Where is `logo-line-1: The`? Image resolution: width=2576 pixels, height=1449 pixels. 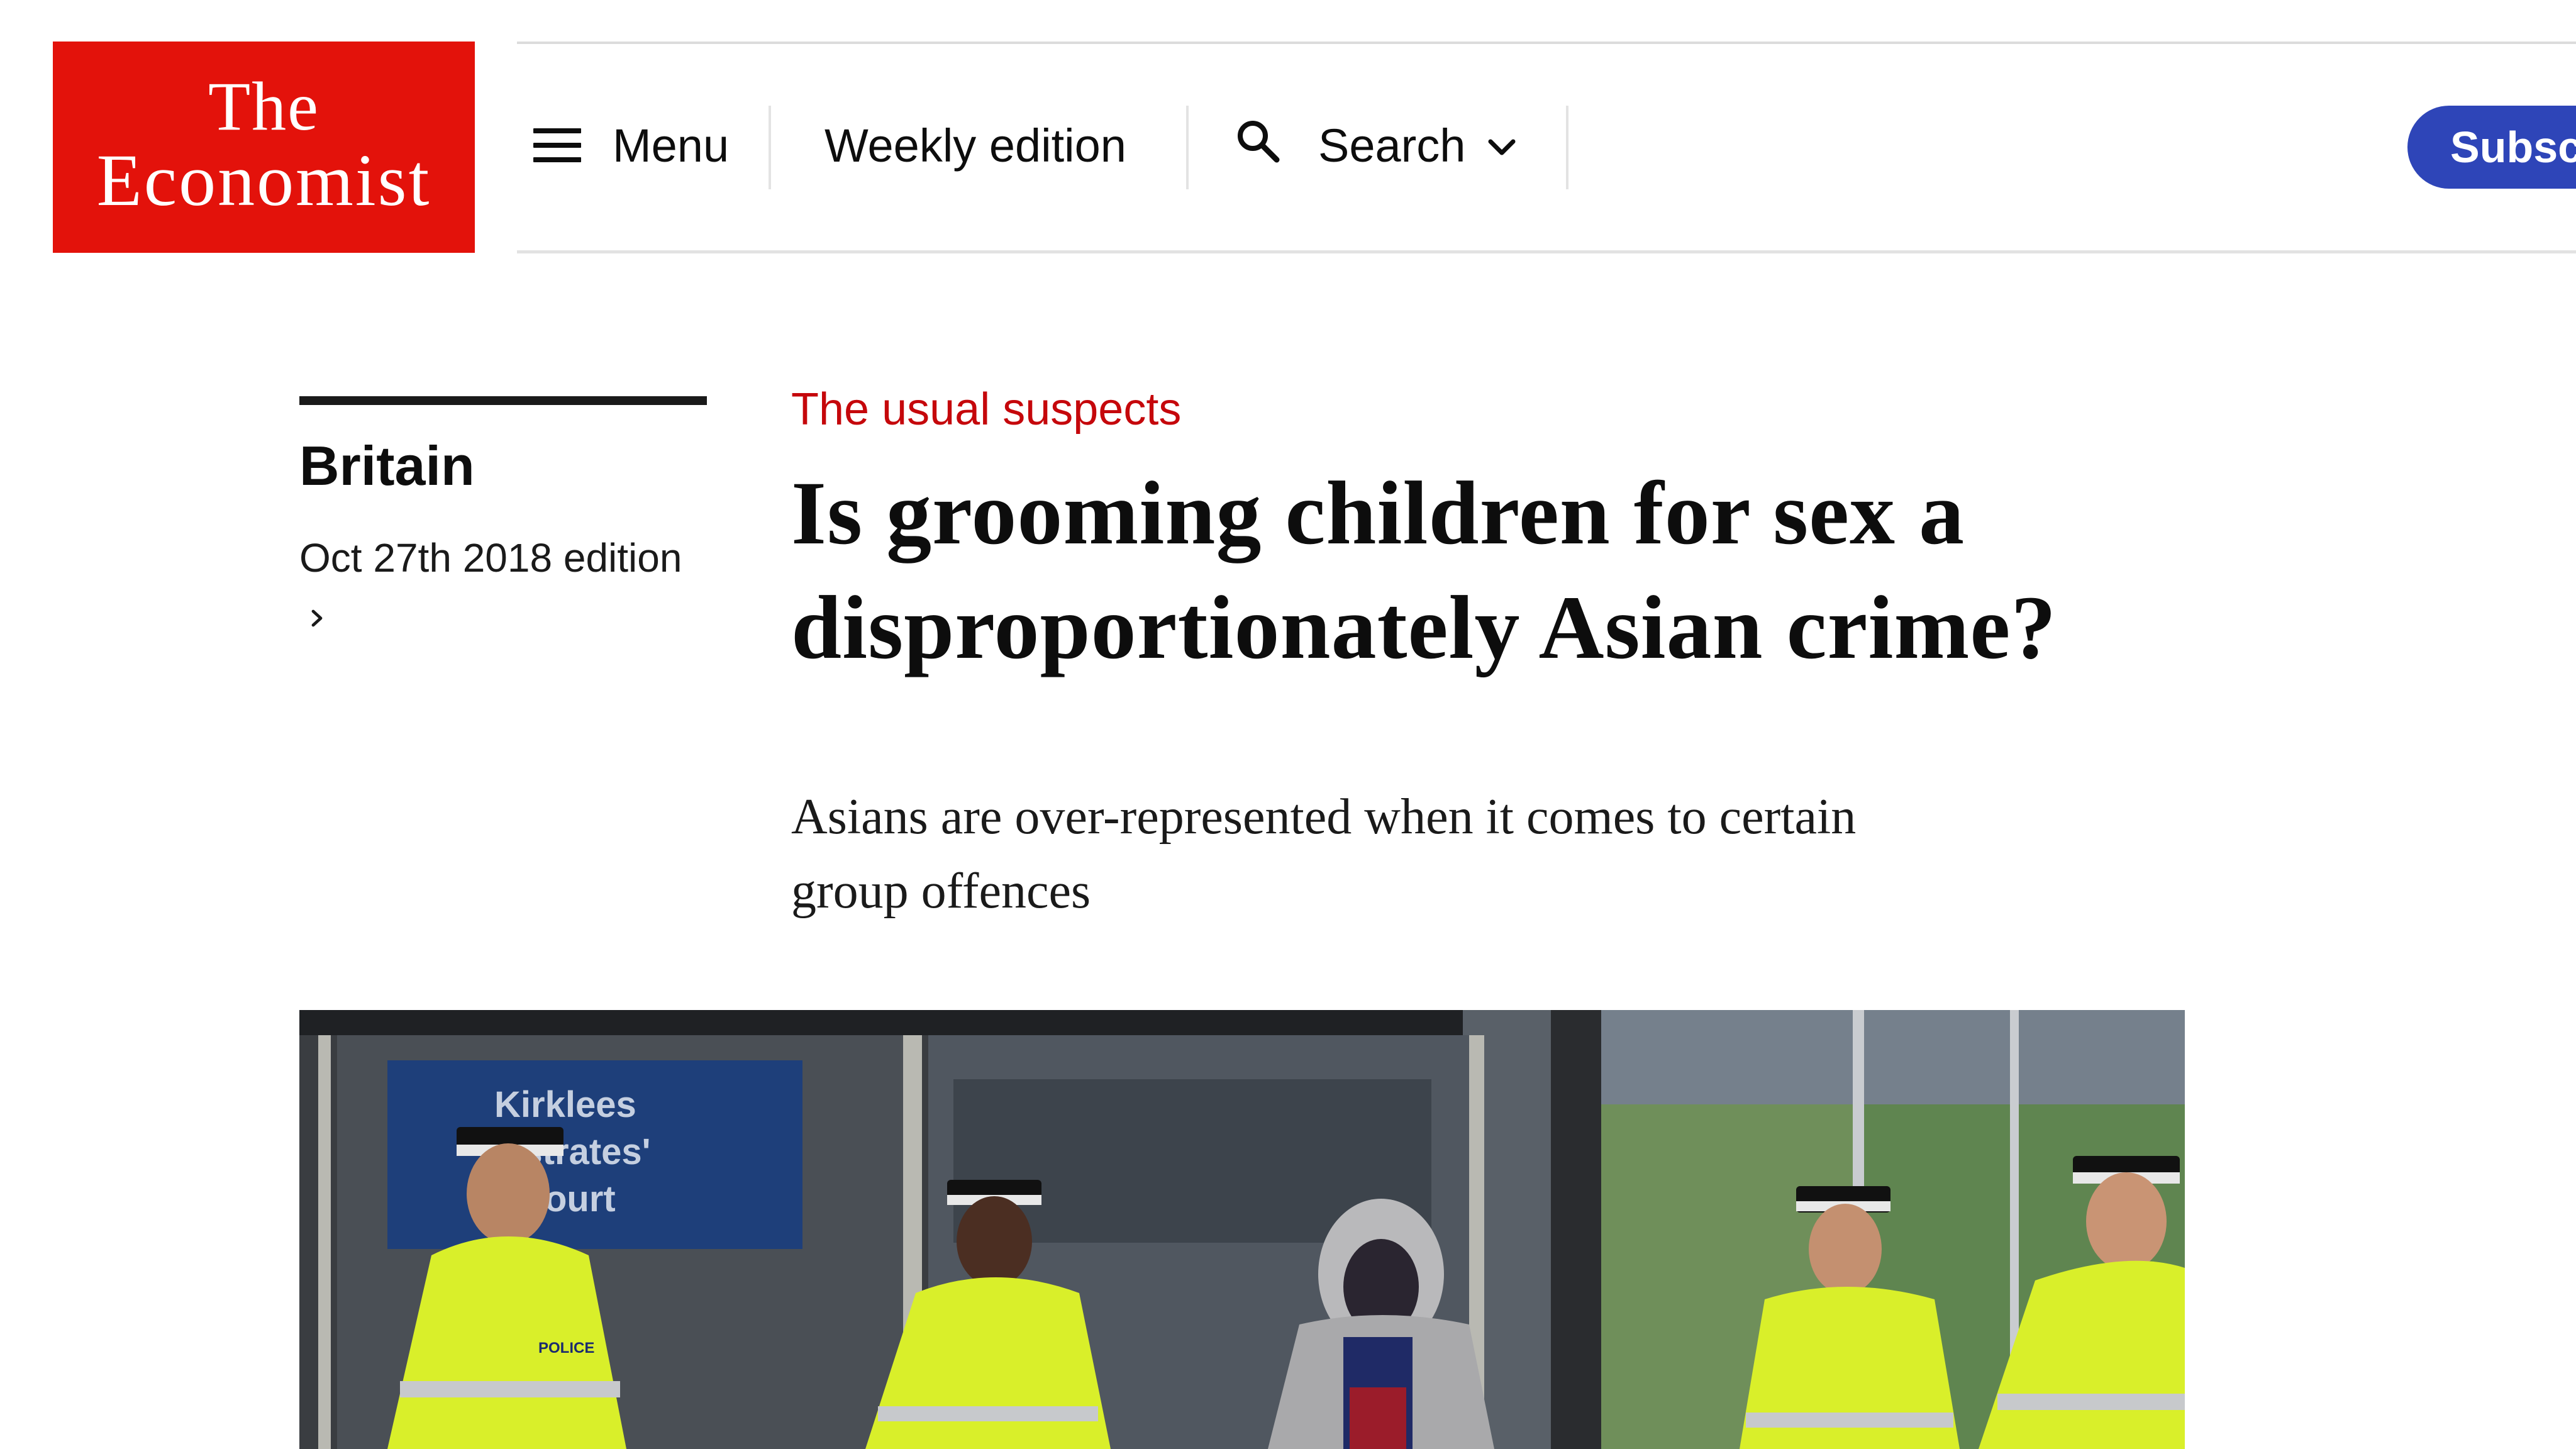 logo-line-1: The is located at coordinates (263, 106).